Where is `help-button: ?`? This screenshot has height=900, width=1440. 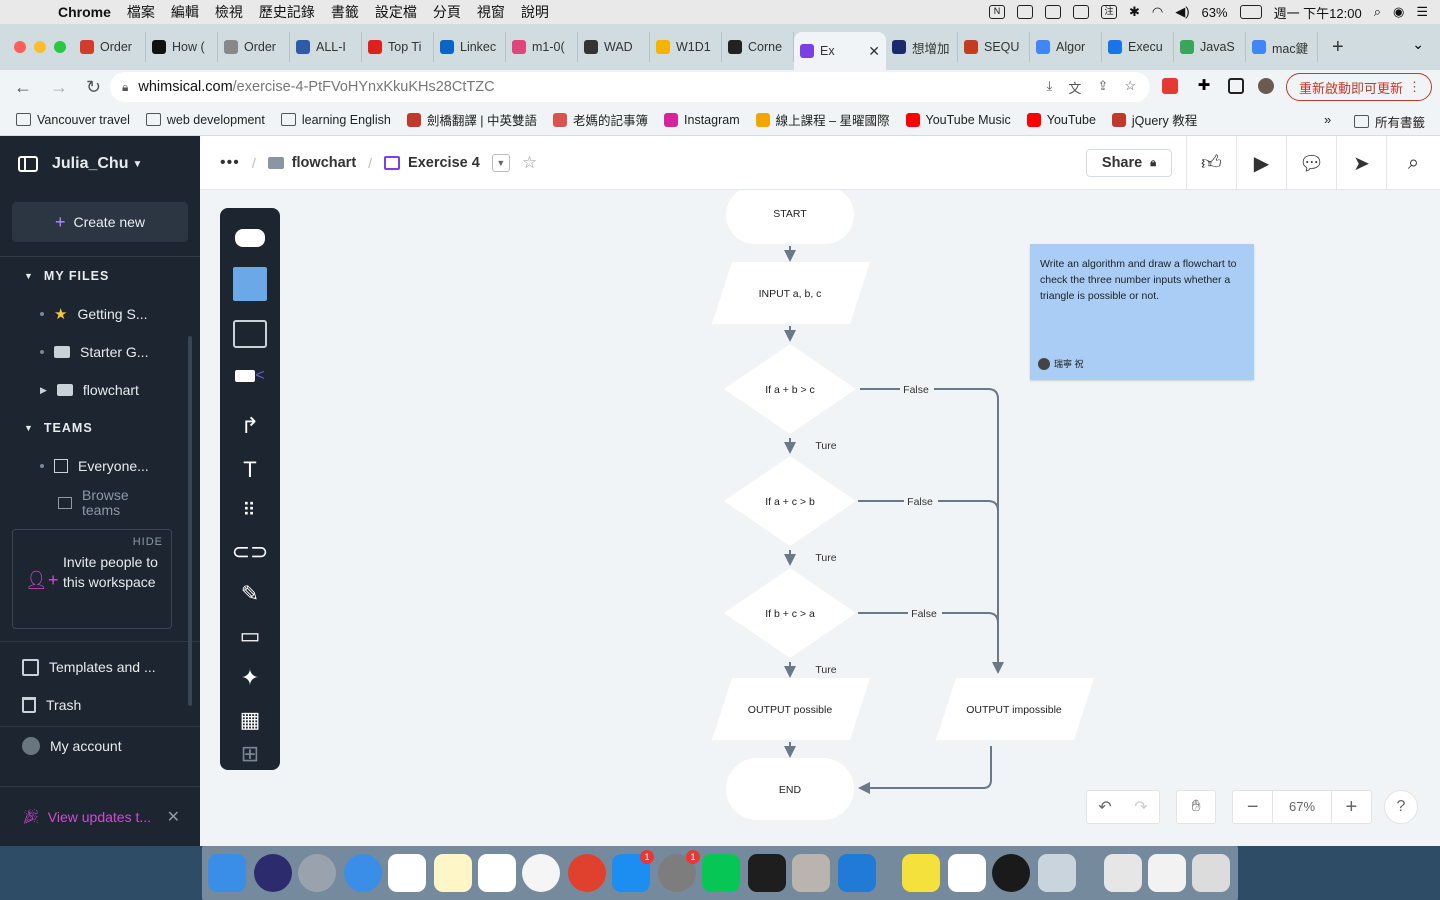
help-button: ? is located at coordinates (1401, 807).